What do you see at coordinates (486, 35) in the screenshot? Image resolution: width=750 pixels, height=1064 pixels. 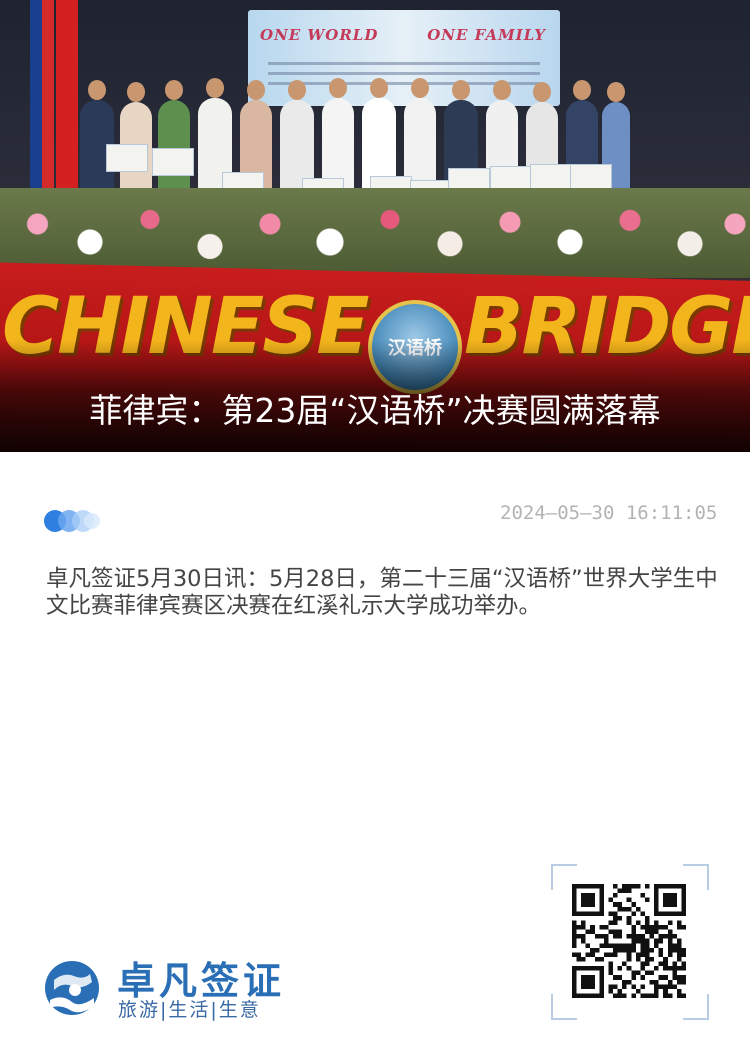 I see `screen-right-text: ONE FAMILY` at bounding box center [486, 35].